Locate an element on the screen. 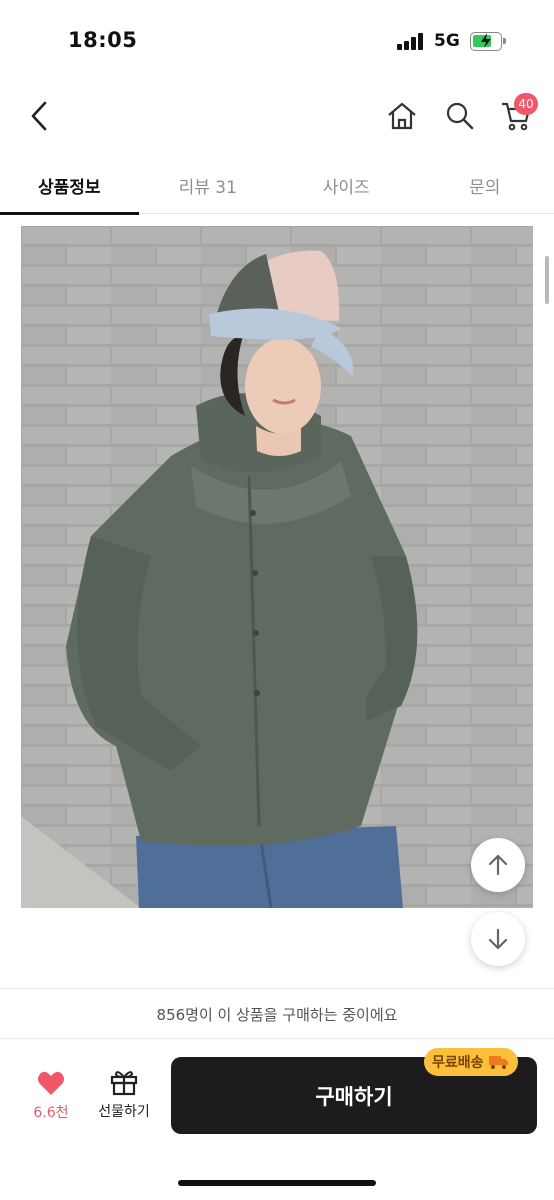  tab-inquiry: 문의 is located at coordinates (485, 185).